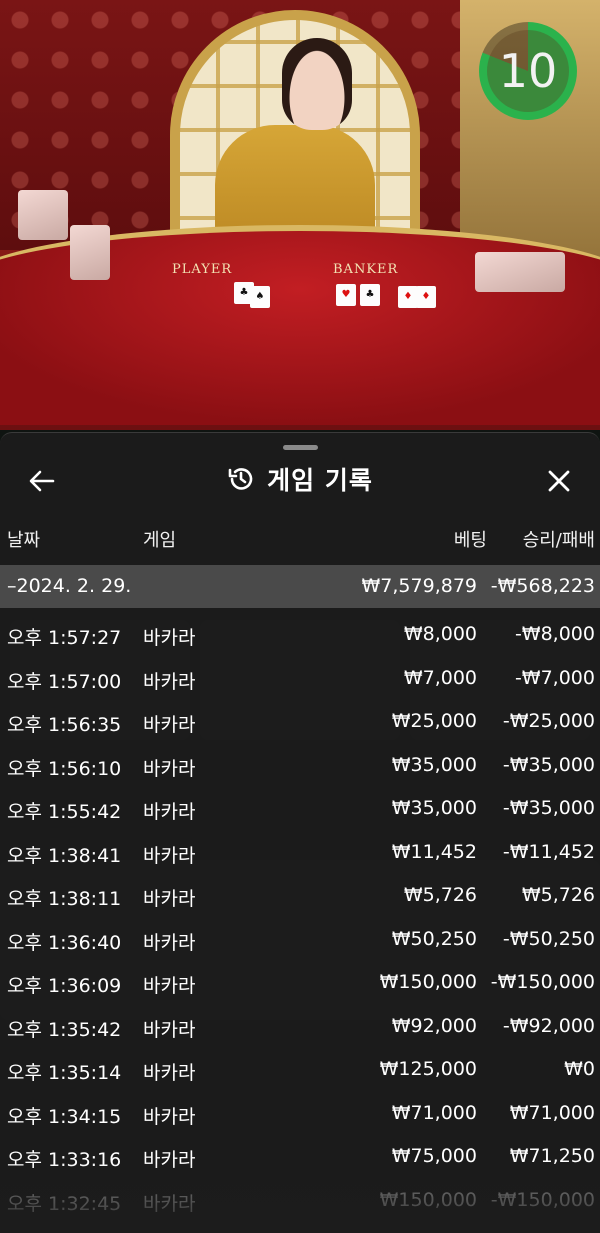  What do you see at coordinates (434, 1156) in the screenshot?
I see `row-bet: ₩75,000` at bounding box center [434, 1156].